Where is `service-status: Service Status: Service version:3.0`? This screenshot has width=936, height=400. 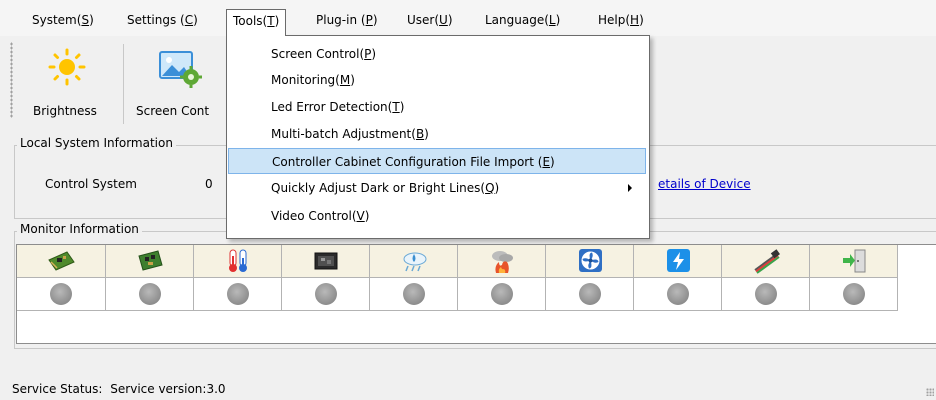
service-status: Service Status: Service version:3.0 is located at coordinates (119, 389).